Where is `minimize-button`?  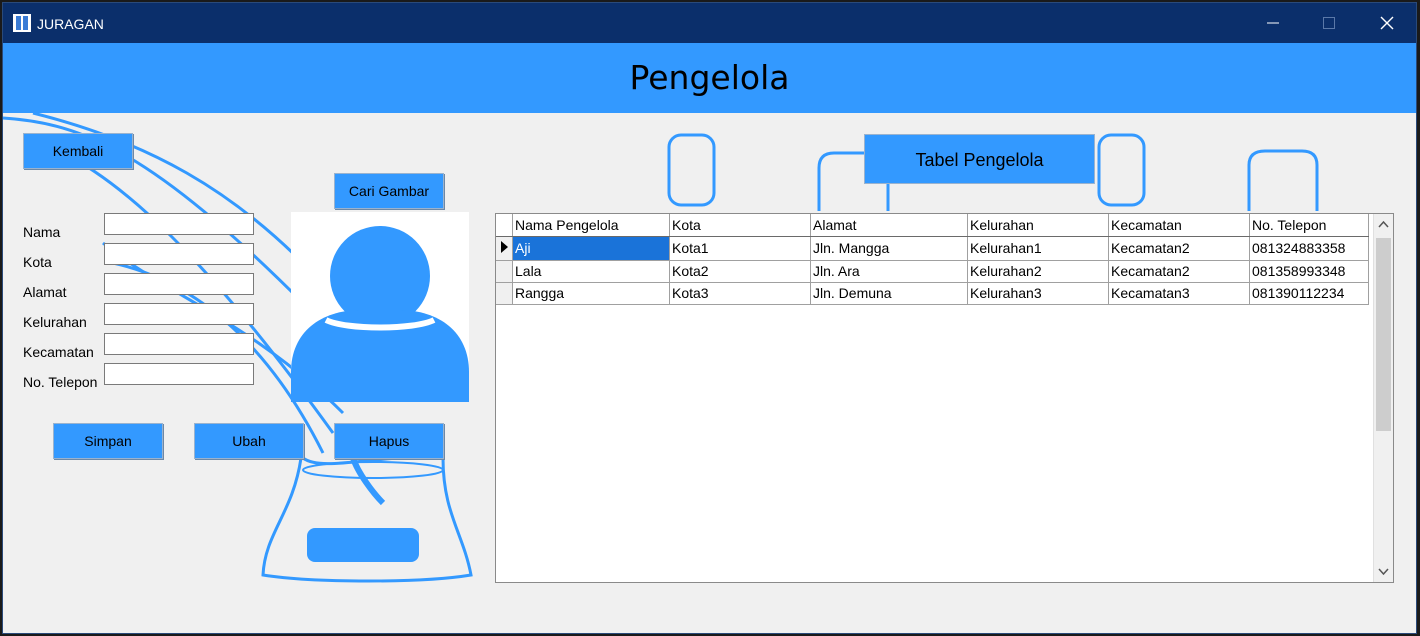
minimize-button is located at coordinates (1273, 23).